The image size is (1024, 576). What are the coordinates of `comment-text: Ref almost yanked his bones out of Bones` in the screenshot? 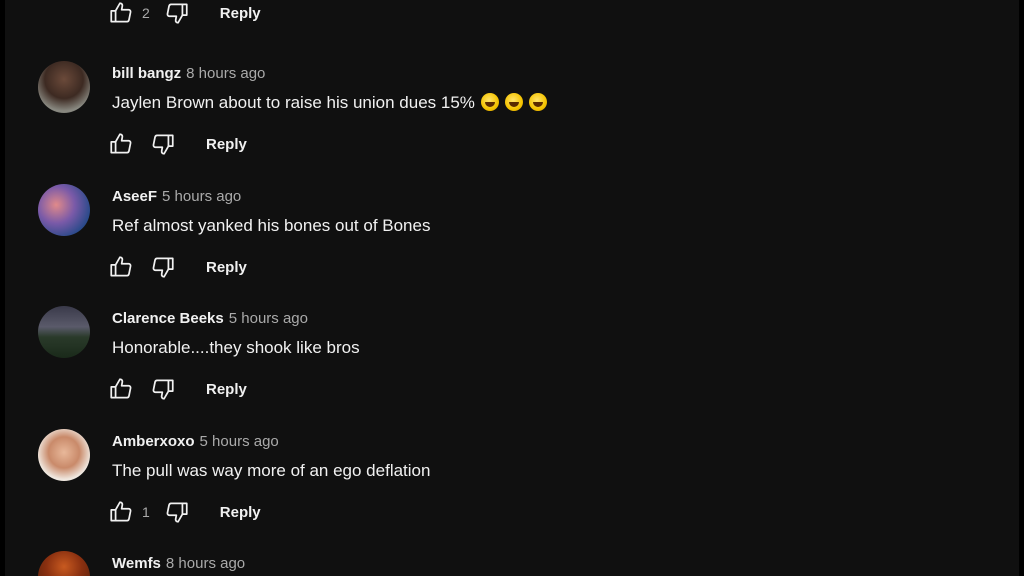 It's located at (271, 225).